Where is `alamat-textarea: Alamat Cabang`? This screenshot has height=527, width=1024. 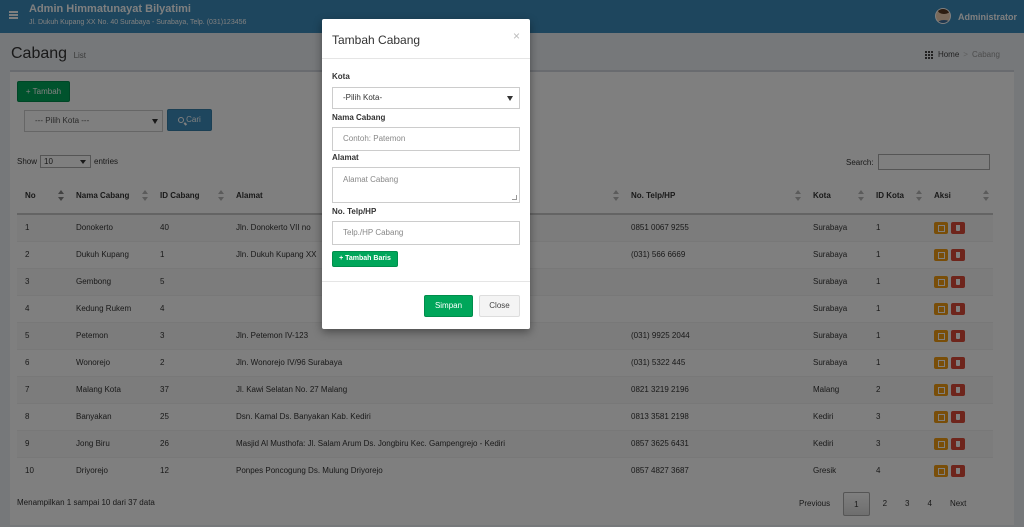
alamat-textarea: Alamat Cabang is located at coordinates (426, 185).